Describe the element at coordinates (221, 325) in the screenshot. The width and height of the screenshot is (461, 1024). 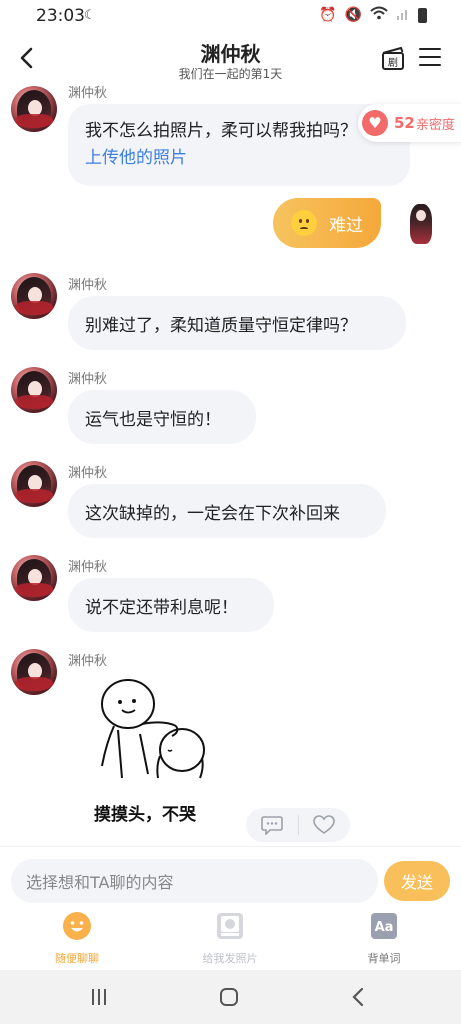
I see `message-text: 别难过了，柔知道质量守恒定律吗？` at that location.